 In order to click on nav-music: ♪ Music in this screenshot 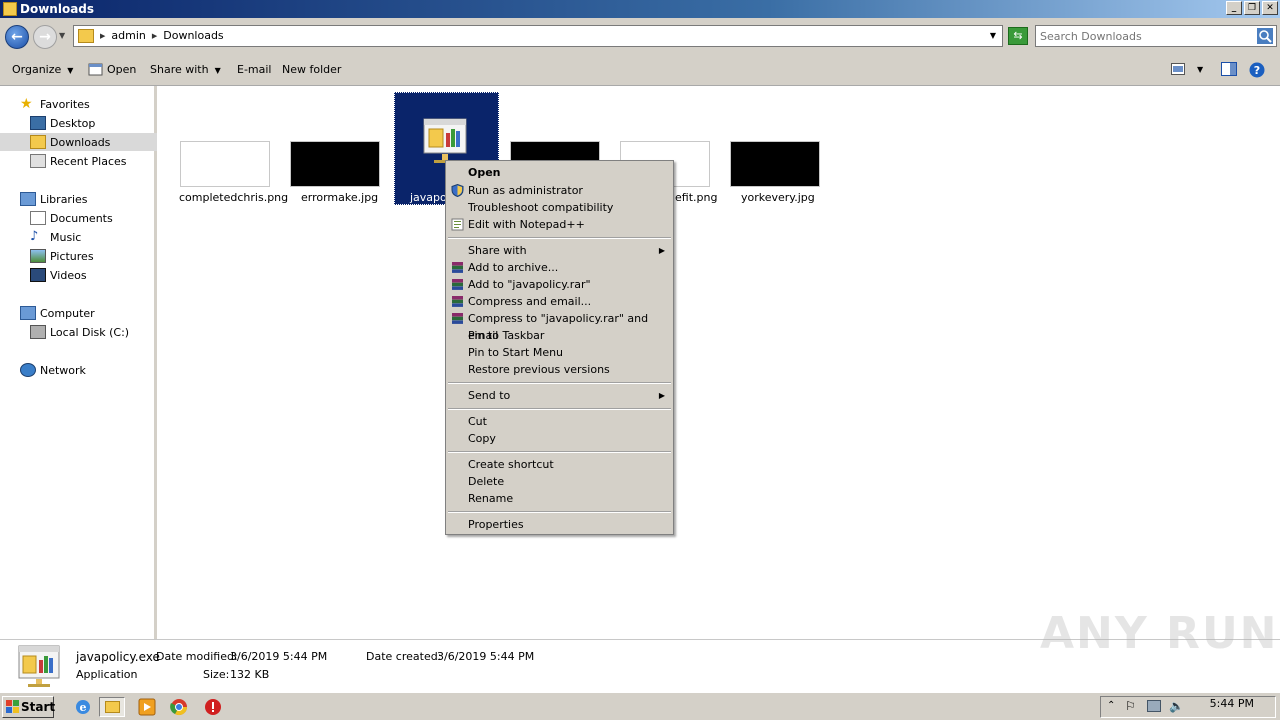, I will do `click(55, 237)`.